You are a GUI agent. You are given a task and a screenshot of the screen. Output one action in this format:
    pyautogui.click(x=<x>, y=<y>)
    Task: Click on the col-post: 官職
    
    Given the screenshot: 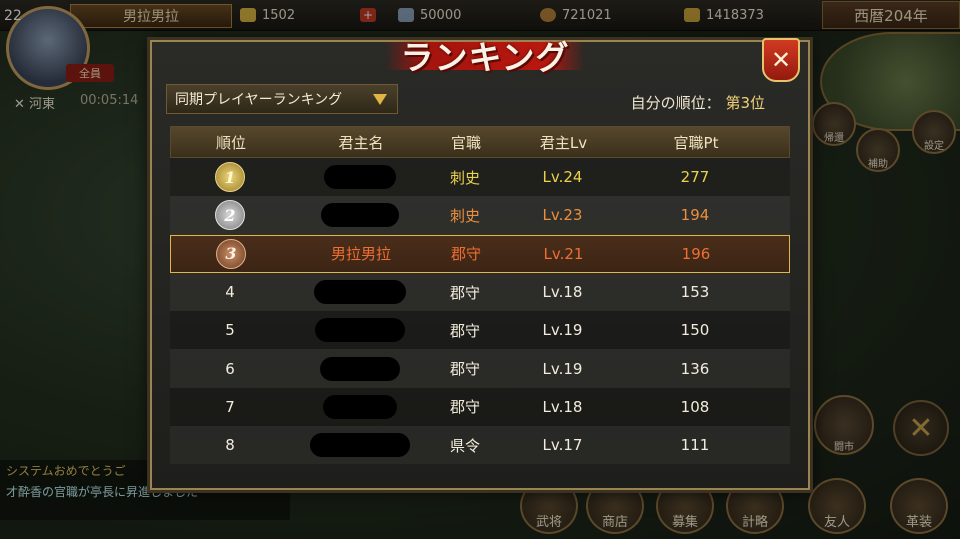 What is the action you would take?
    pyautogui.click(x=465, y=142)
    